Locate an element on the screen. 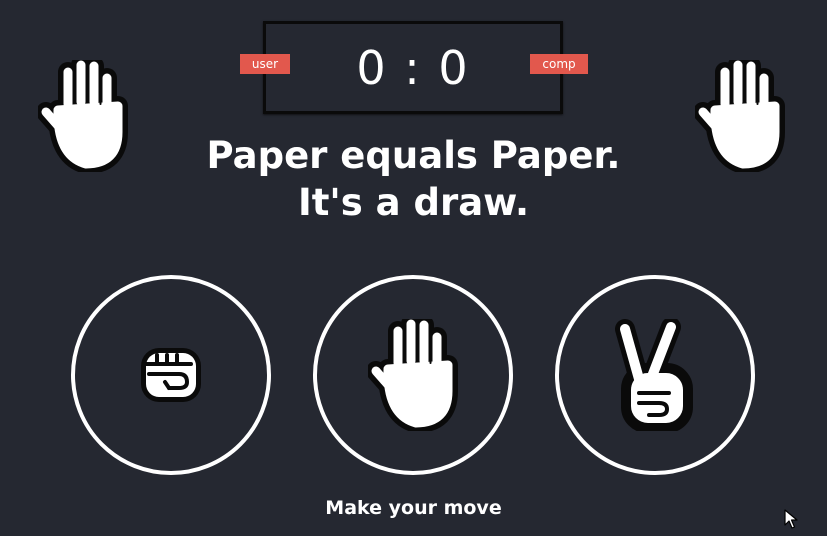  scoreboard: 0 is located at coordinates (413, 67).